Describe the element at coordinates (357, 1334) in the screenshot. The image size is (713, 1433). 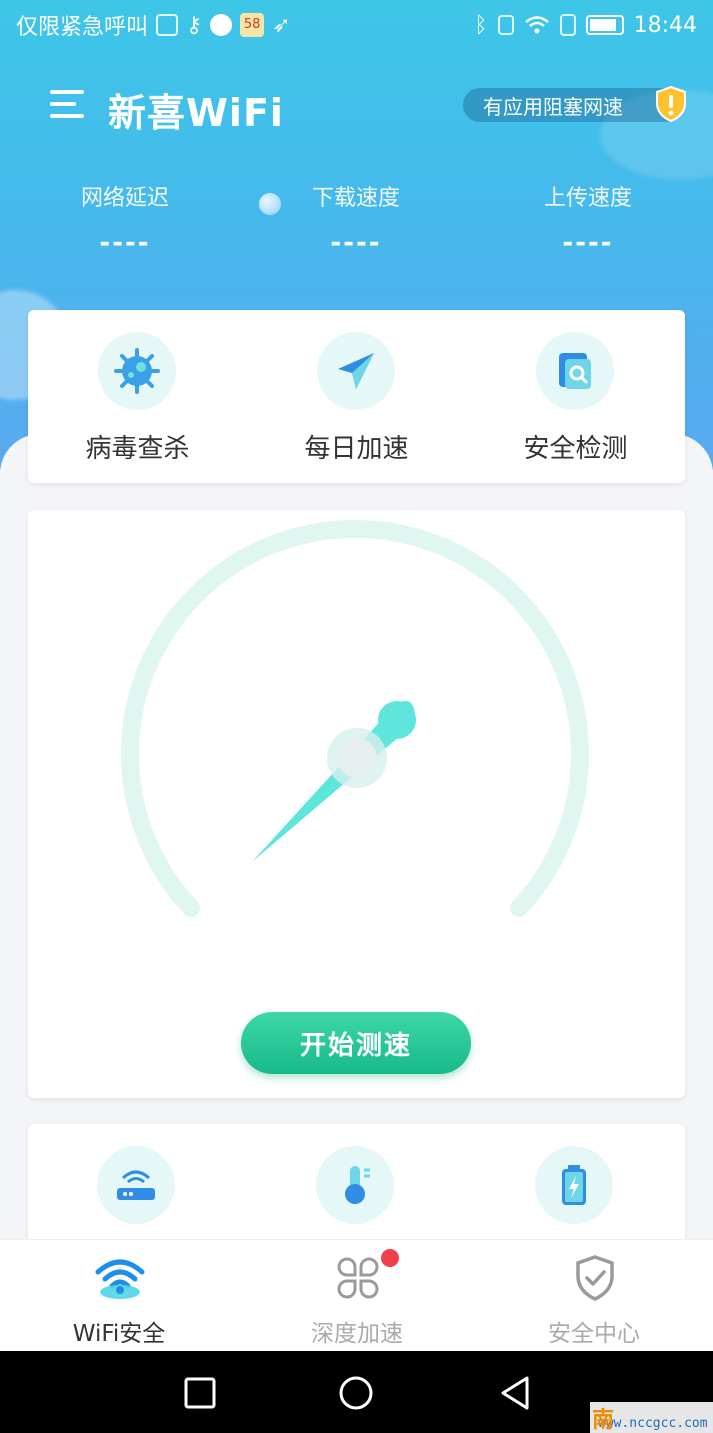
I see `tab-label: 深度加速` at that location.